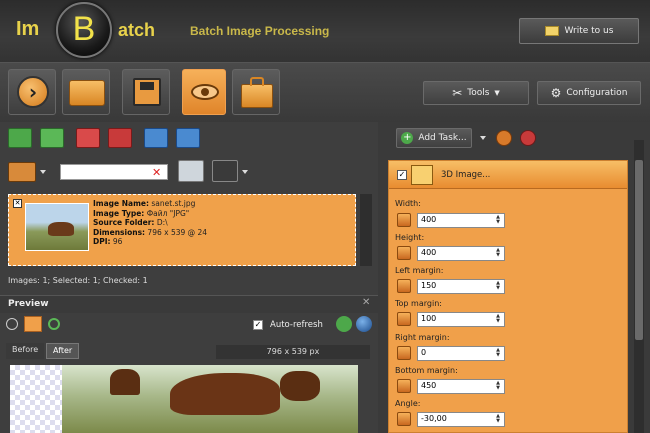 Image resolution: width=650 pixels, height=433 pixels. Describe the element at coordinates (410, 237) in the screenshot. I see `height-label: Height:` at that location.